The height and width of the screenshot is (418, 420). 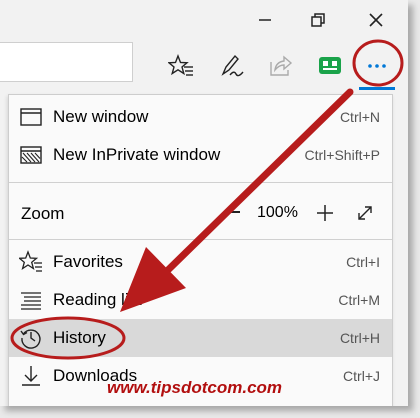 I want to click on menu-item-label: New InPrivate window, so click(x=137, y=154).